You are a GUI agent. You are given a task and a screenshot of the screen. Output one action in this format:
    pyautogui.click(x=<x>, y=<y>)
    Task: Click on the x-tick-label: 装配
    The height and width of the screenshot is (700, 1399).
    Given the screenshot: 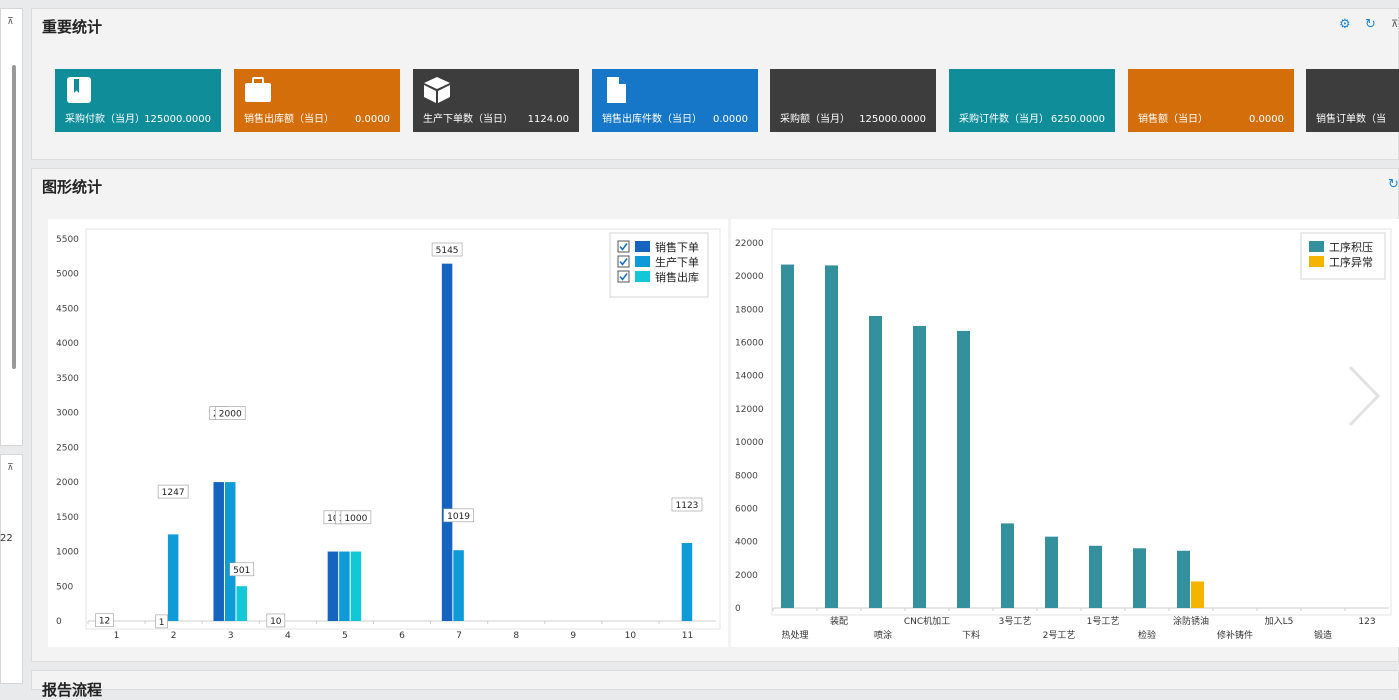 What is the action you would take?
    pyautogui.click(x=839, y=621)
    